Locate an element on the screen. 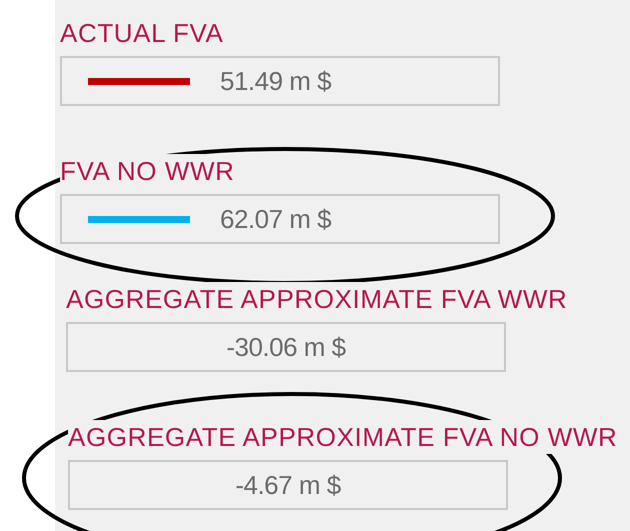 The width and height of the screenshot is (630, 531). value-text: 51.49 m $ is located at coordinates (276, 81).